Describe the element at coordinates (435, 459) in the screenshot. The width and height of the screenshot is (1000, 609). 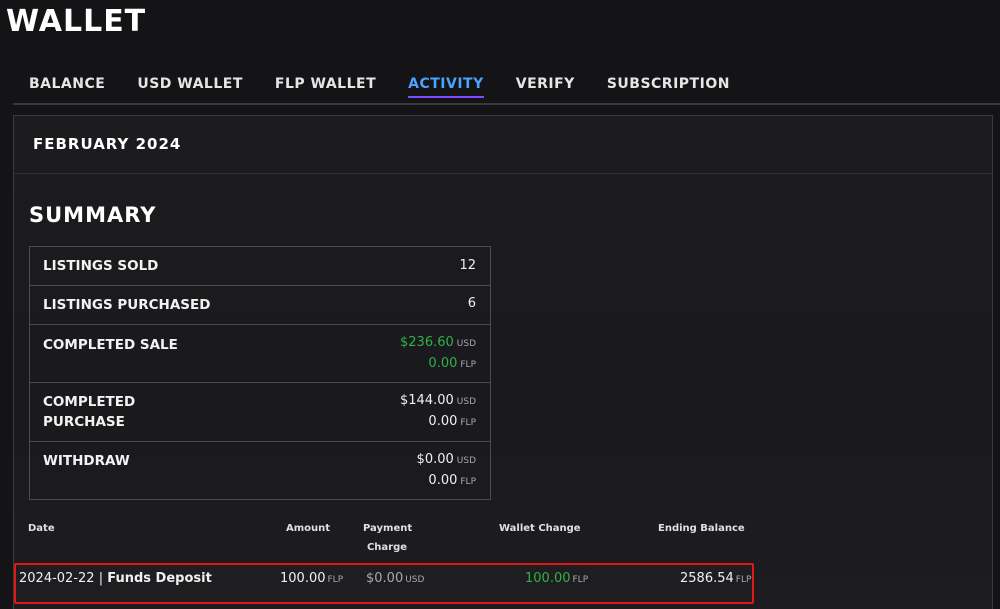
I see `withdraw-usd-value: $0.00` at that location.